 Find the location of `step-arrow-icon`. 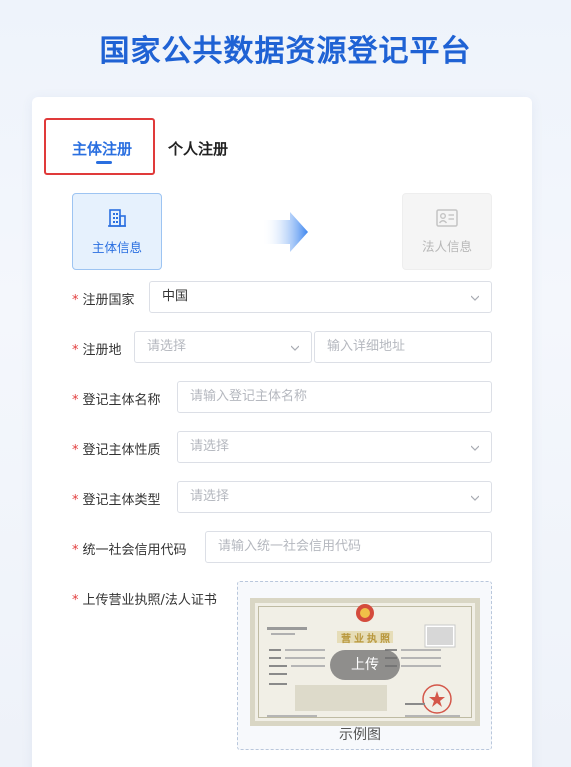

step-arrow-icon is located at coordinates (286, 232).